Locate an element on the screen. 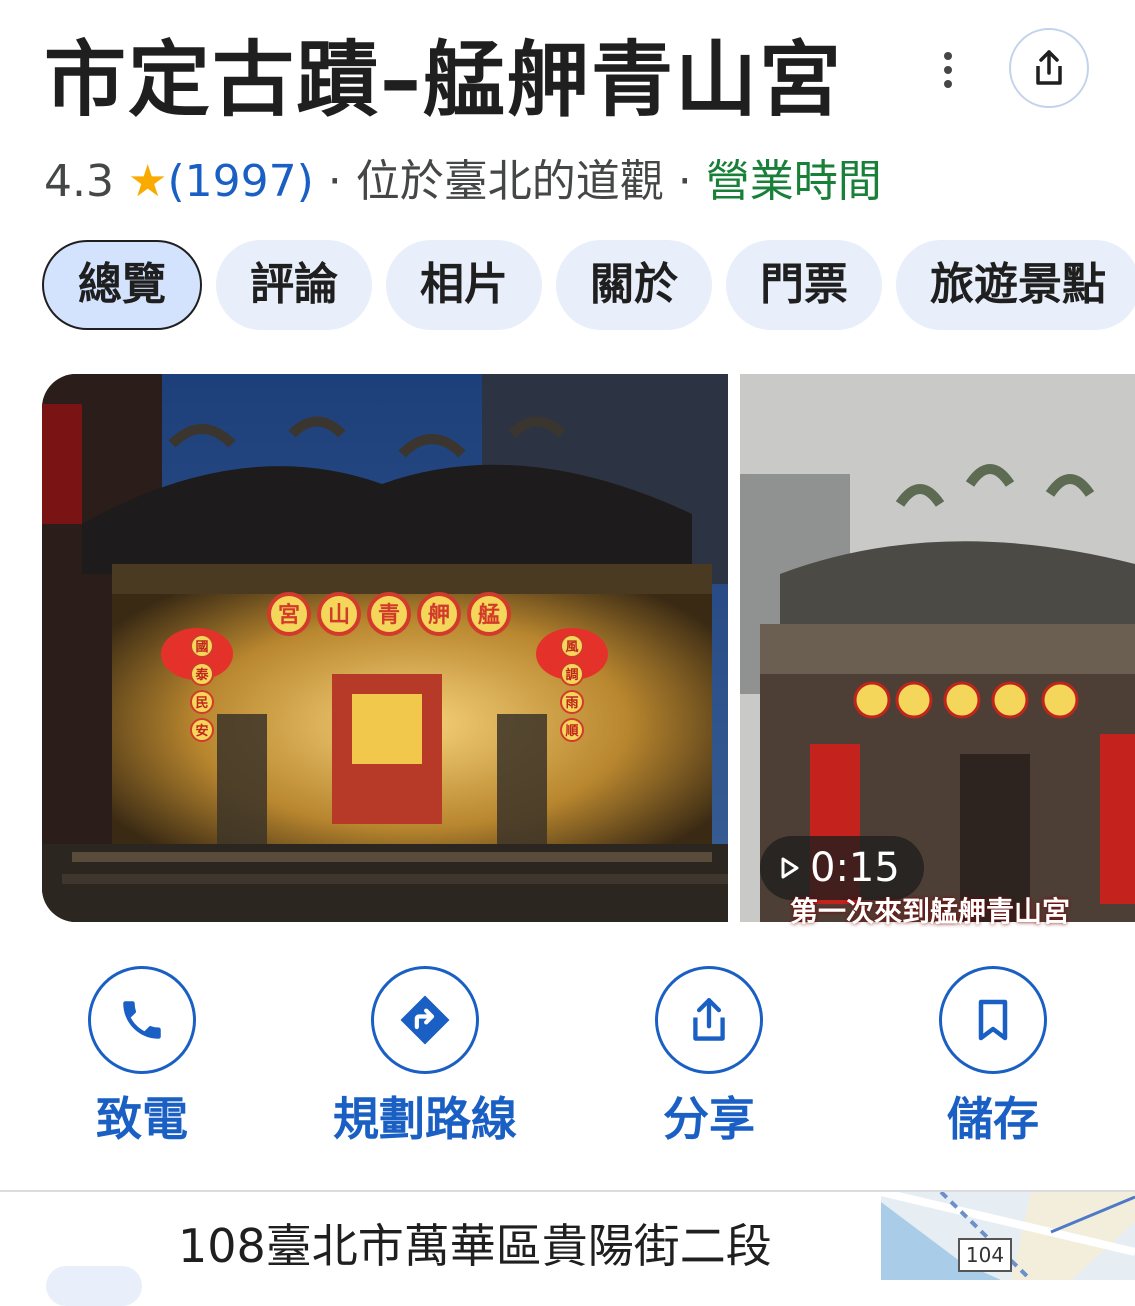 The image size is (1135, 1306). lantern-char: 雨 is located at coordinates (571, 703).